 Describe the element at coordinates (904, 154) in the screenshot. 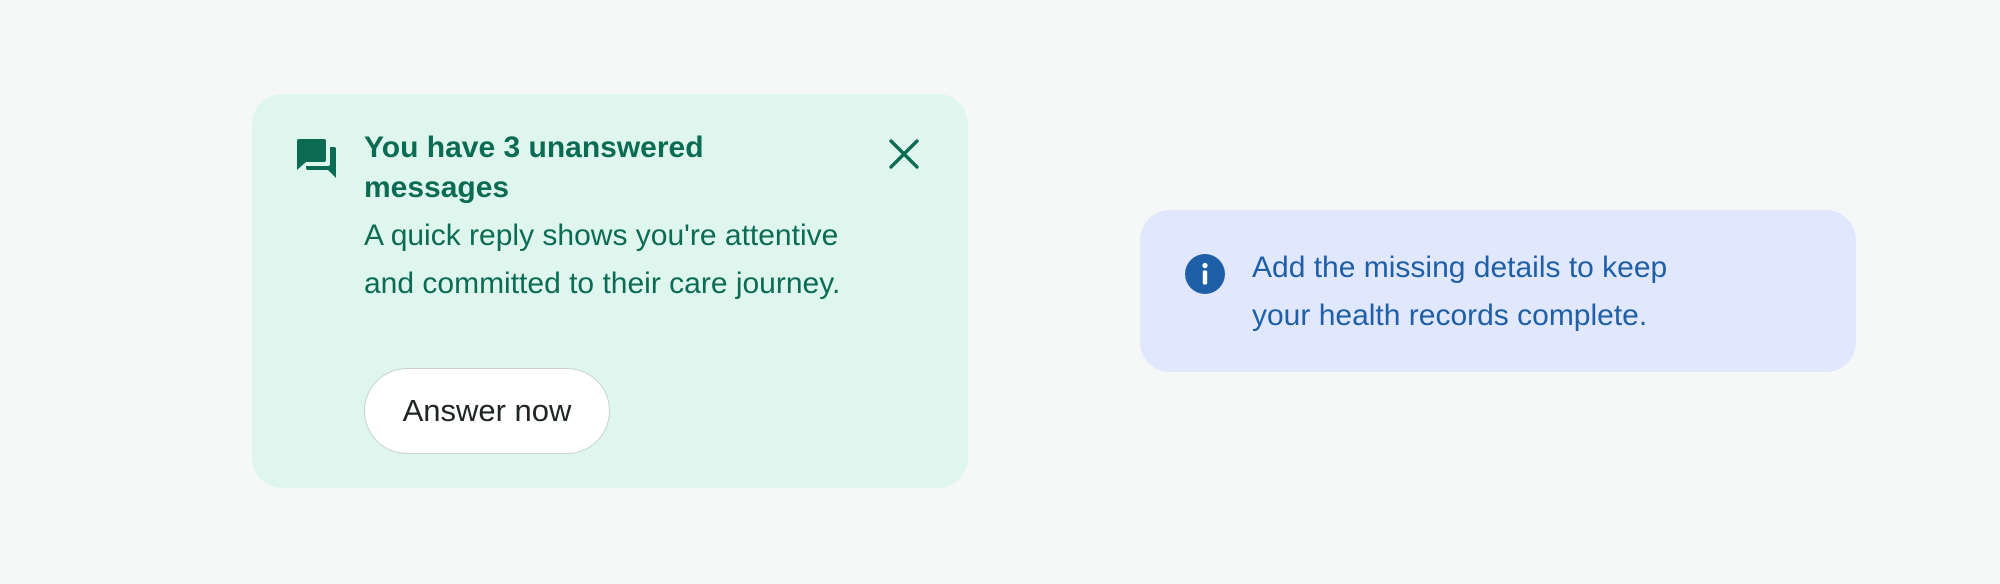

I see `close-button` at that location.